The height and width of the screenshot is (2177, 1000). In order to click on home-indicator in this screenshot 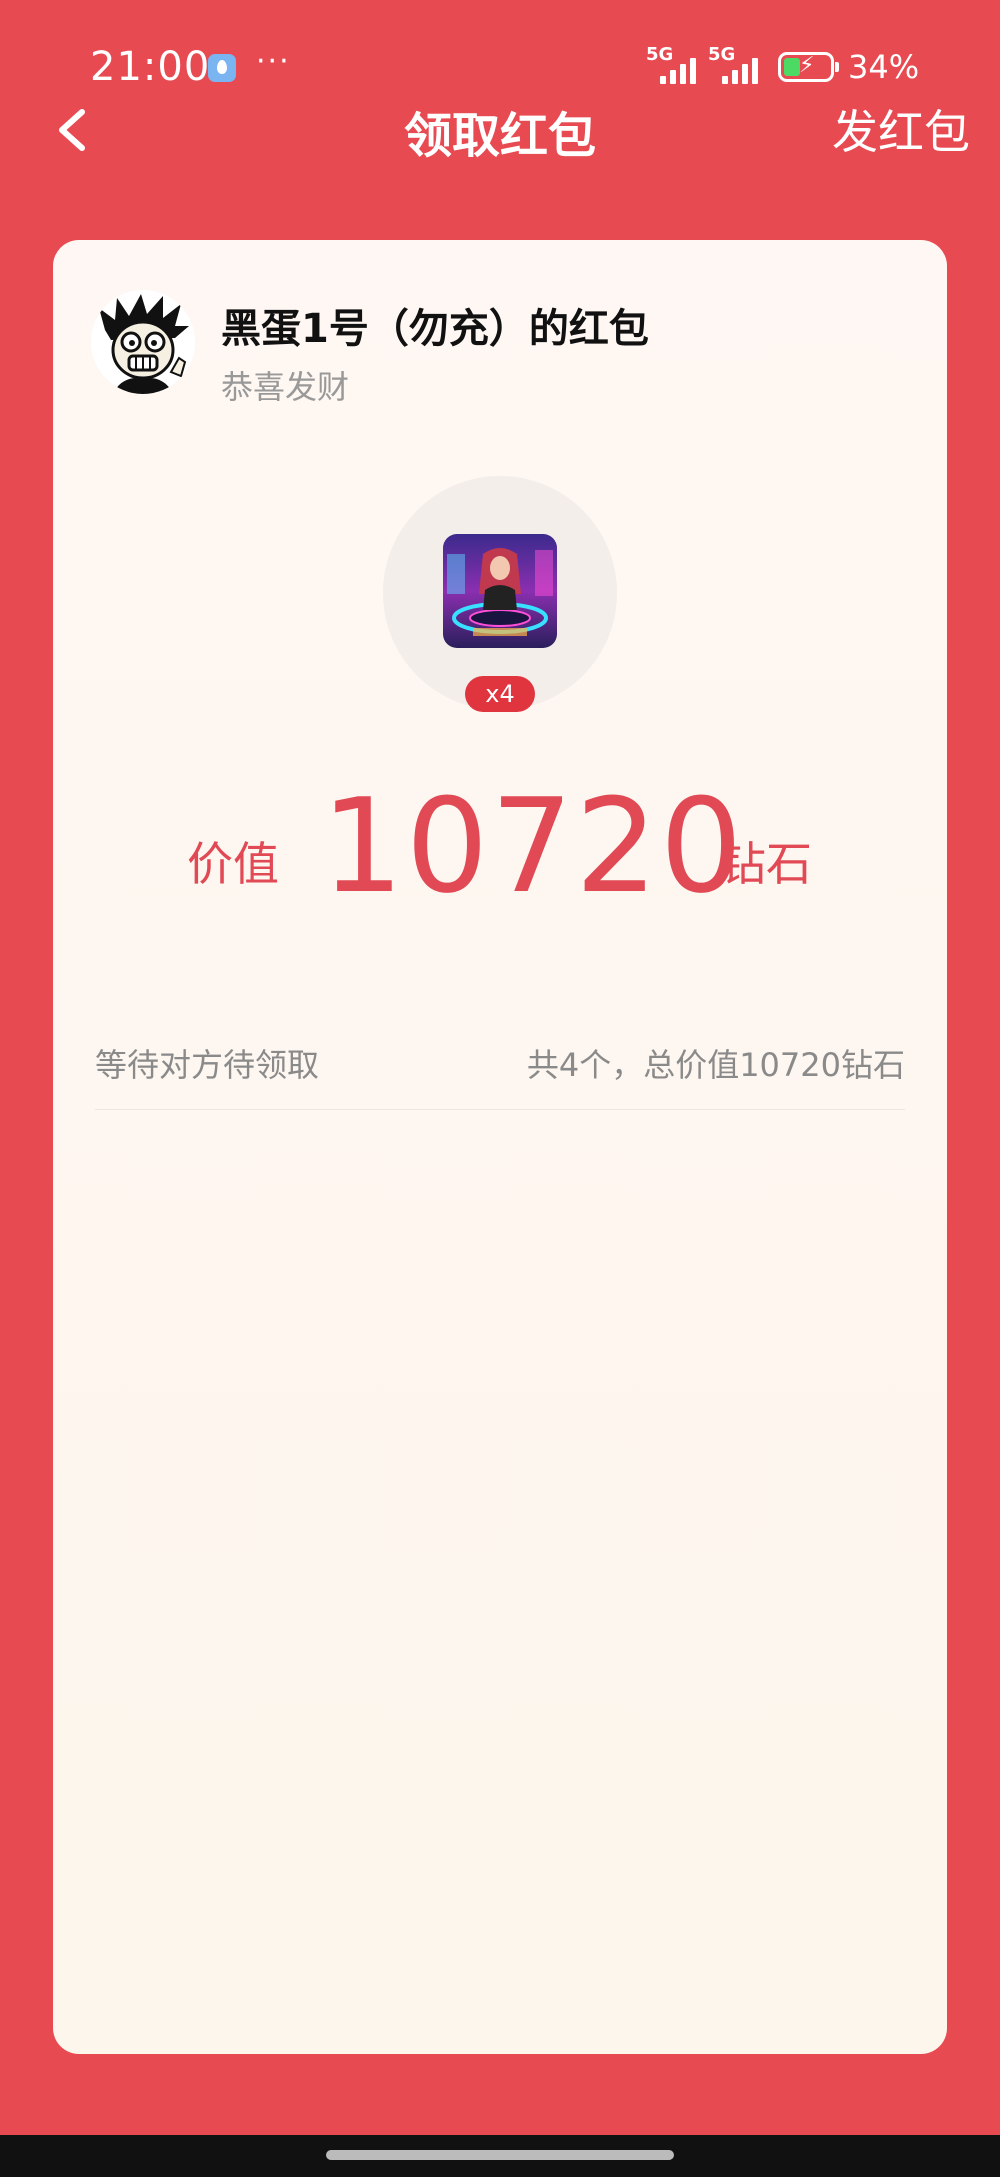, I will do `click(500, 2155)`.